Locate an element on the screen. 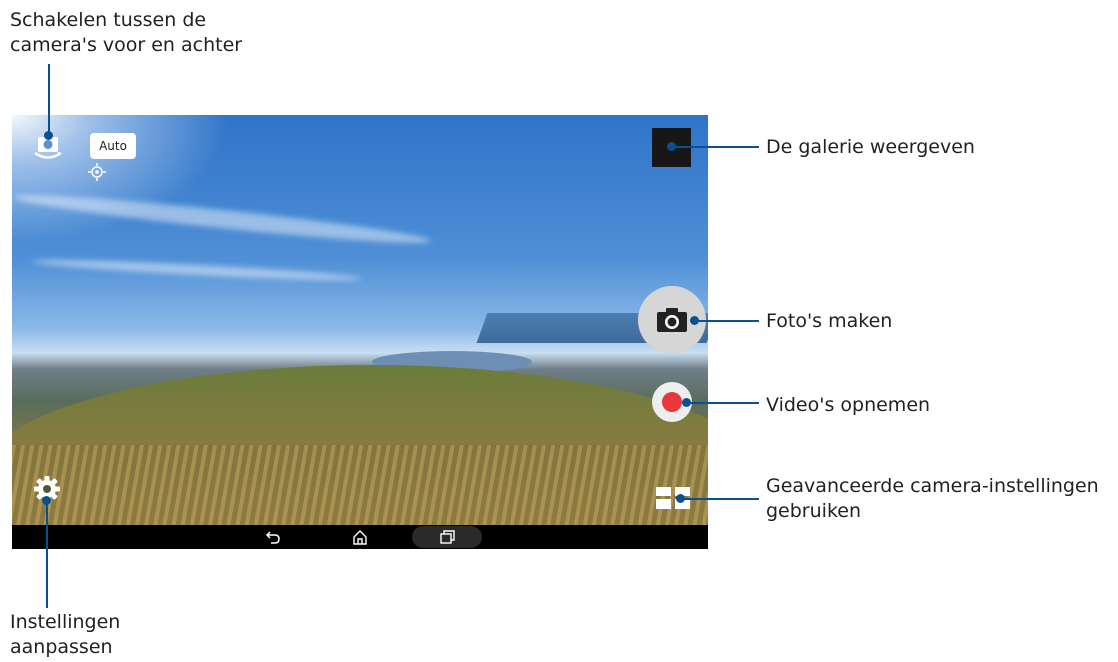 The image size is (1118, 662). callout-settings-line1: Instellingen is located at coordinates (65, 622).